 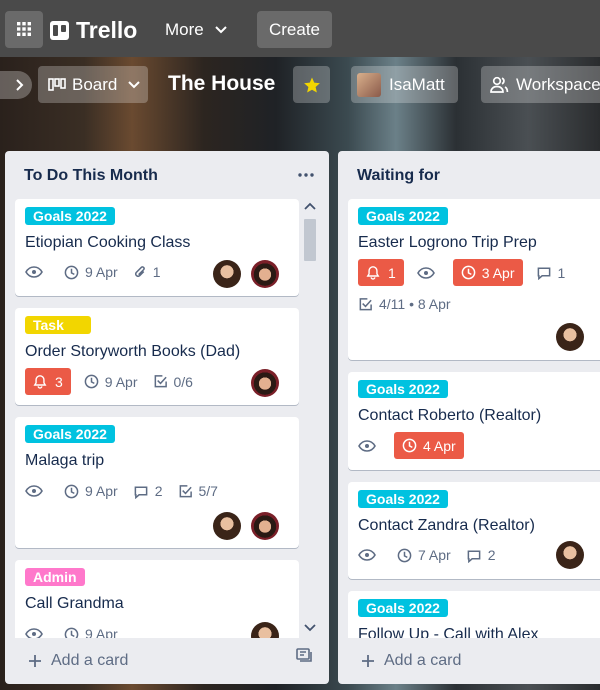 I want to click on list-title: To Do This Month, so click(x=91, y=176).